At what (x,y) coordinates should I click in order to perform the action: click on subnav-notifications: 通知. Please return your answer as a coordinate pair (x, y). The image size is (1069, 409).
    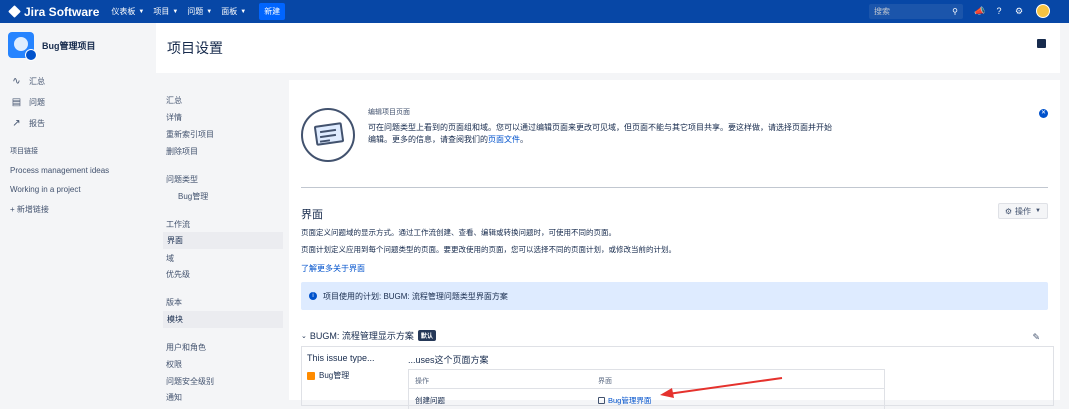
    Looking at the image, I should click on (174, 397).